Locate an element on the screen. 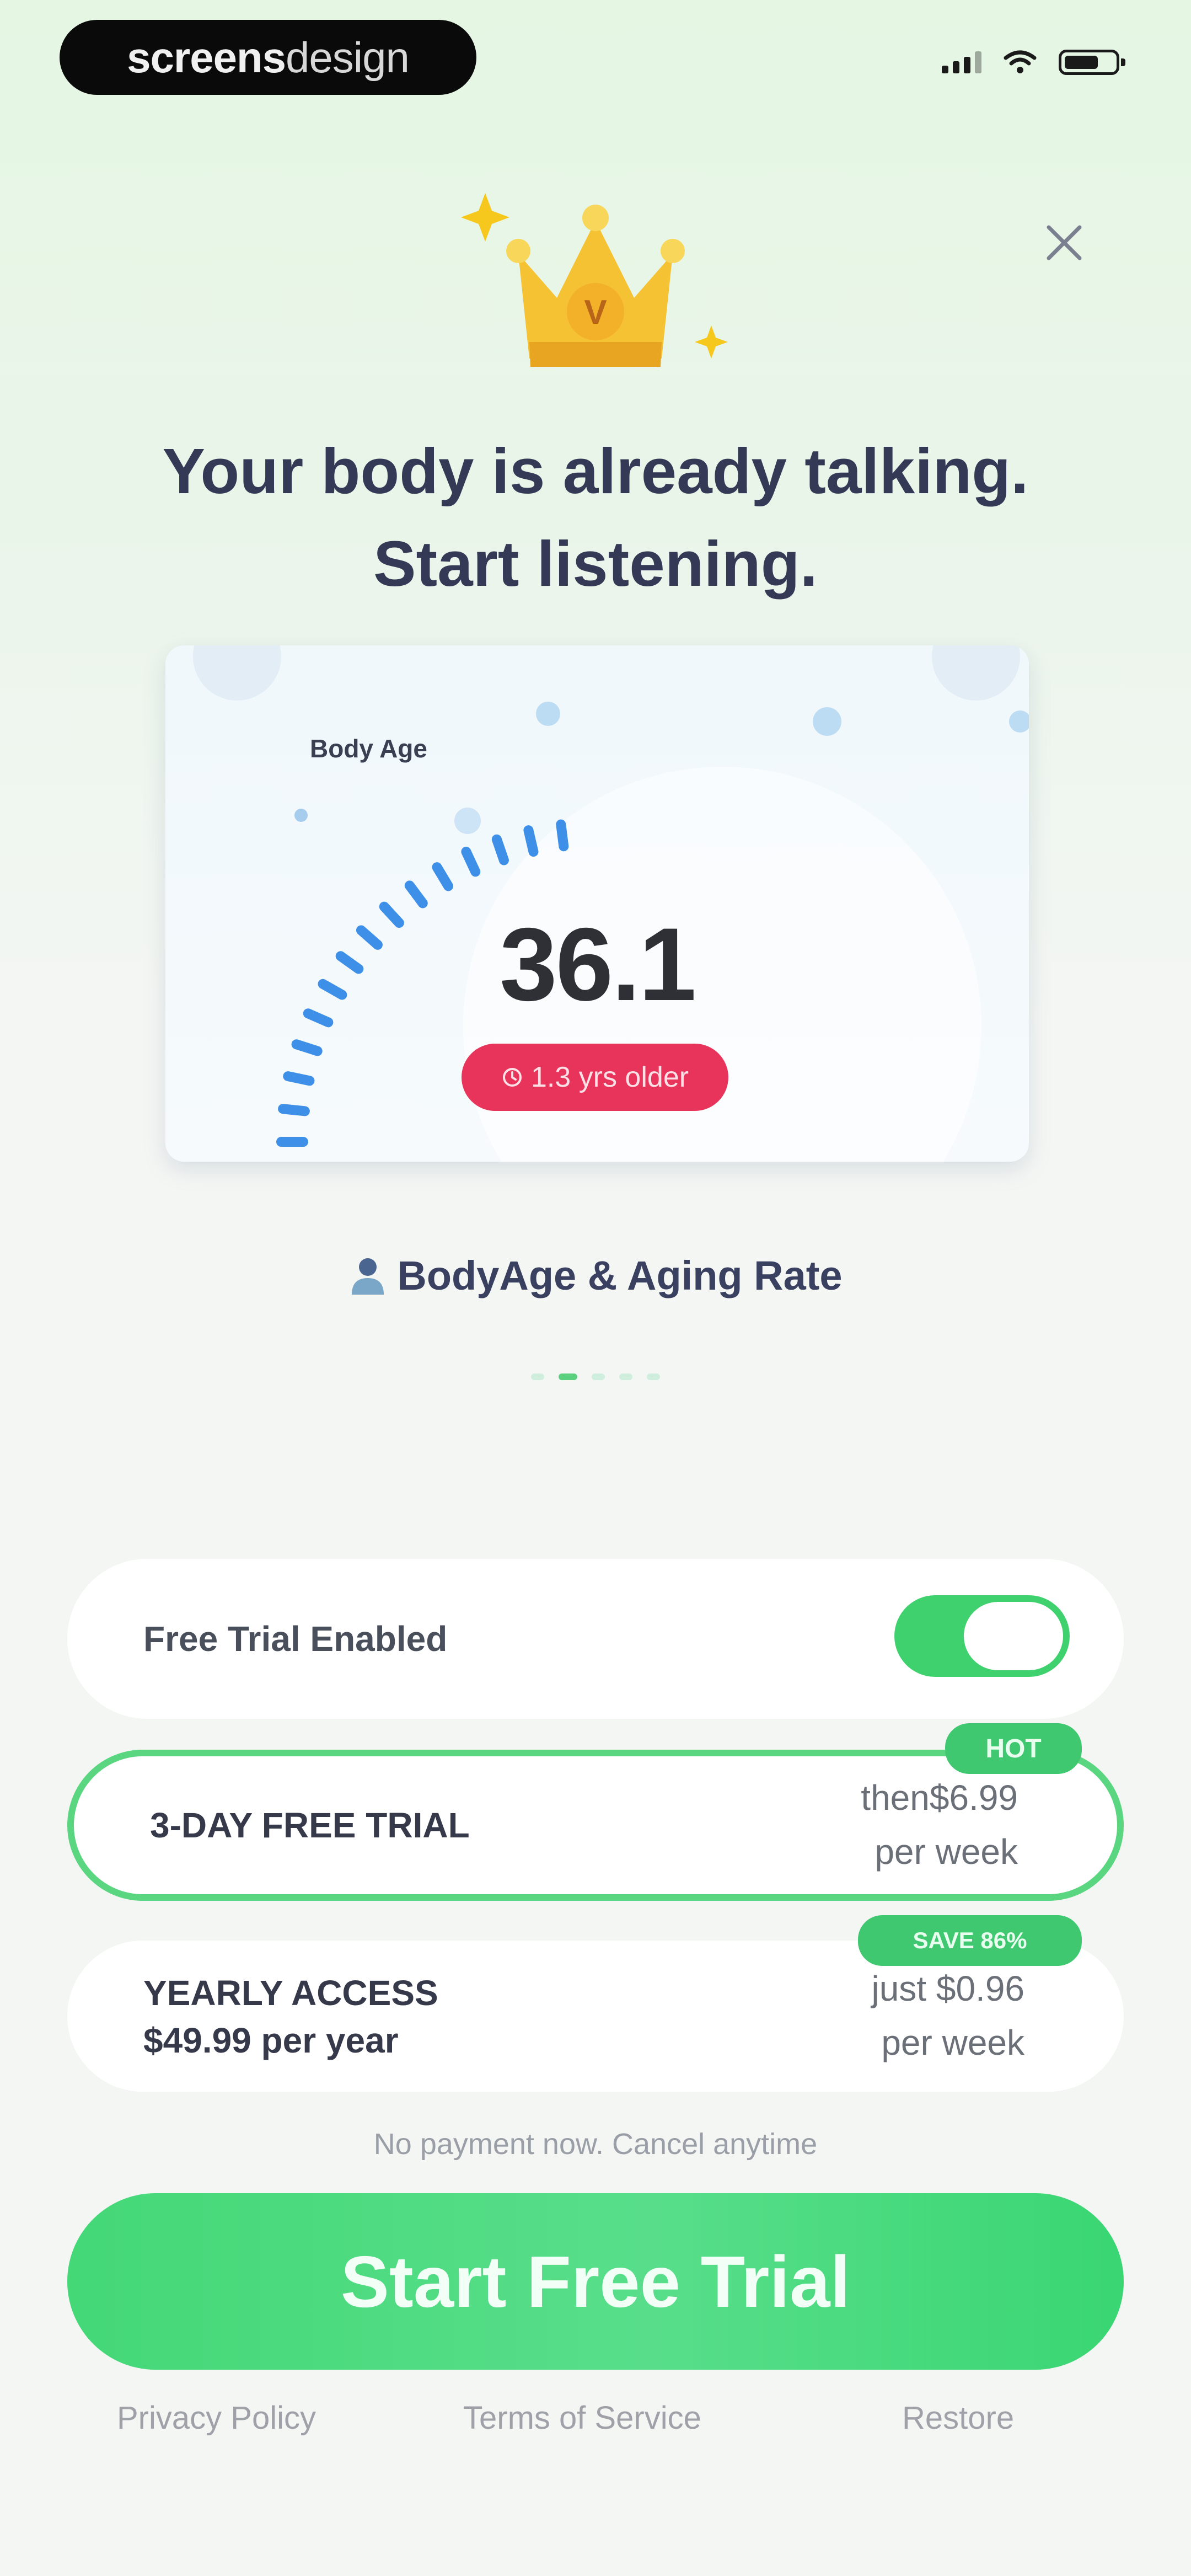 This screenshot has height=2576, width=1191. terms-of-service-link: Terms of Service is located at coordinates (582, 2417).